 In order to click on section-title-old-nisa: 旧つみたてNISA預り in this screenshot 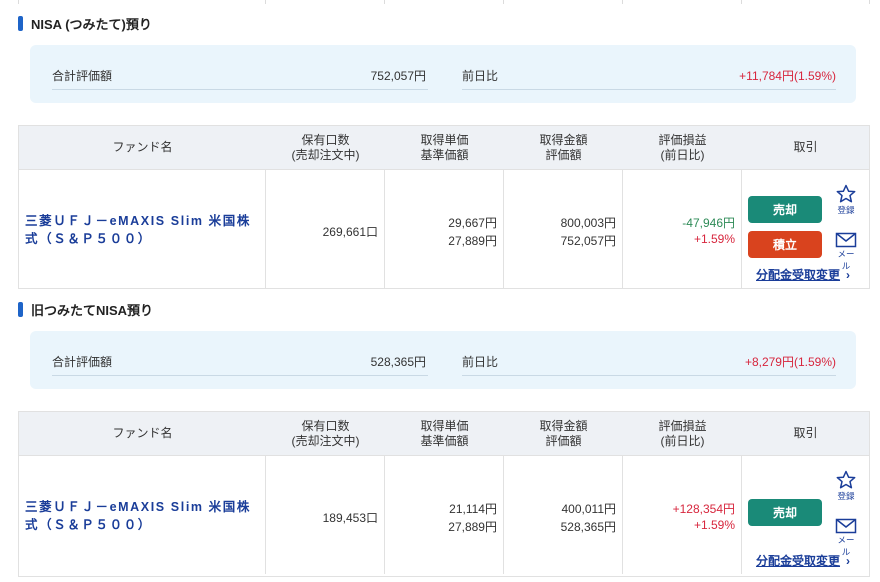, I will do `click(85, 309)`.